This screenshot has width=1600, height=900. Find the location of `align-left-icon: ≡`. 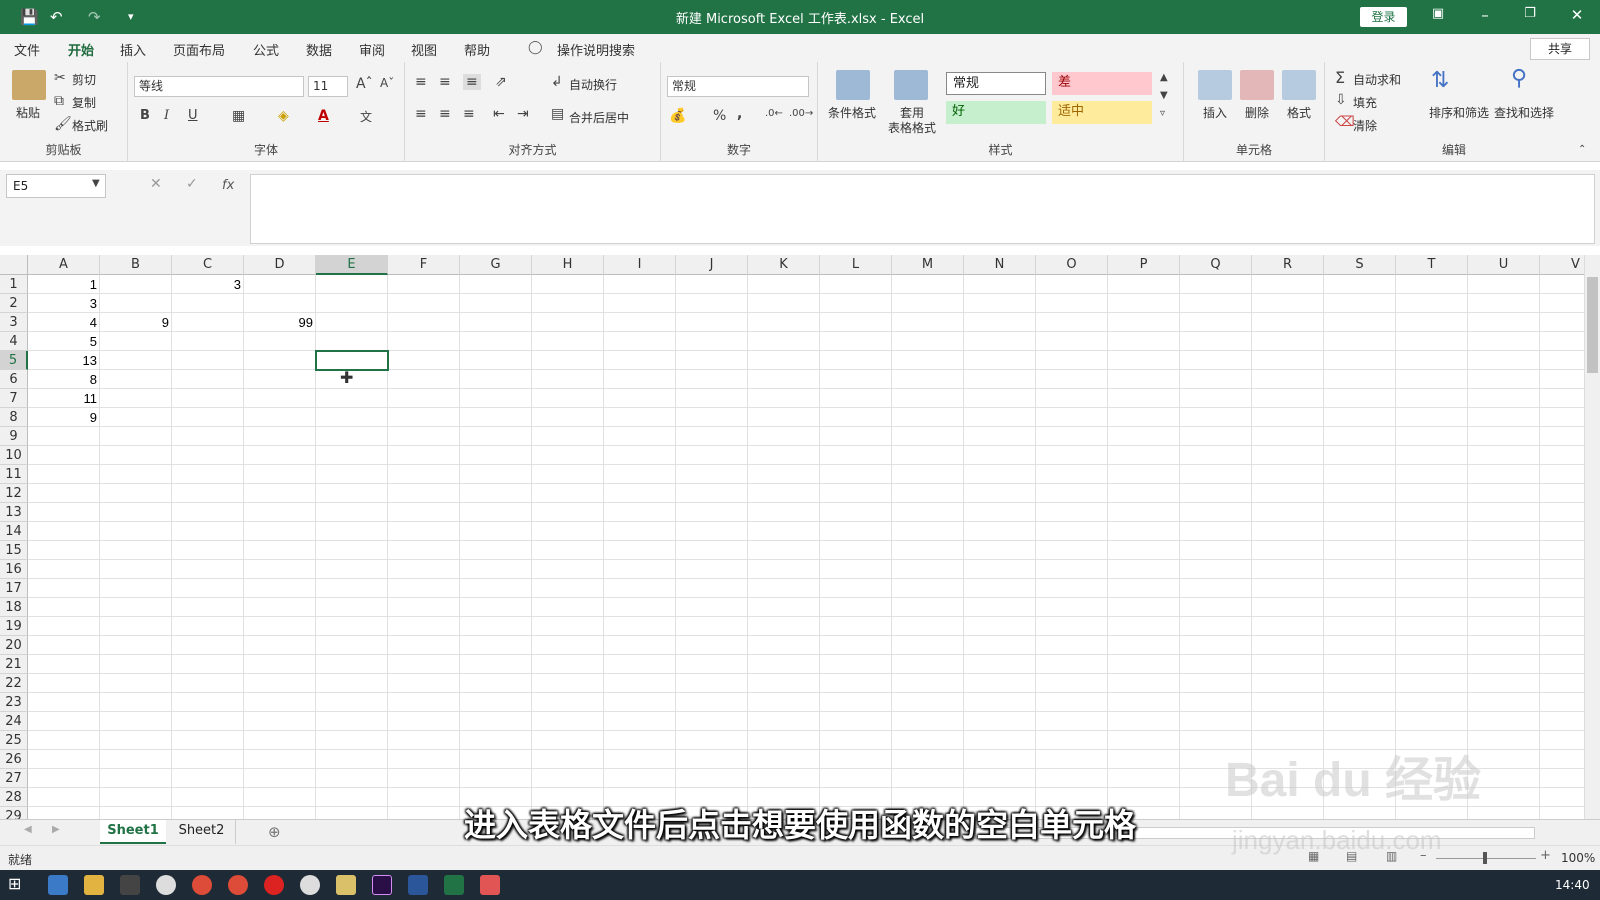

align-left-icon: ≡ is located at coordinates (421, 114).